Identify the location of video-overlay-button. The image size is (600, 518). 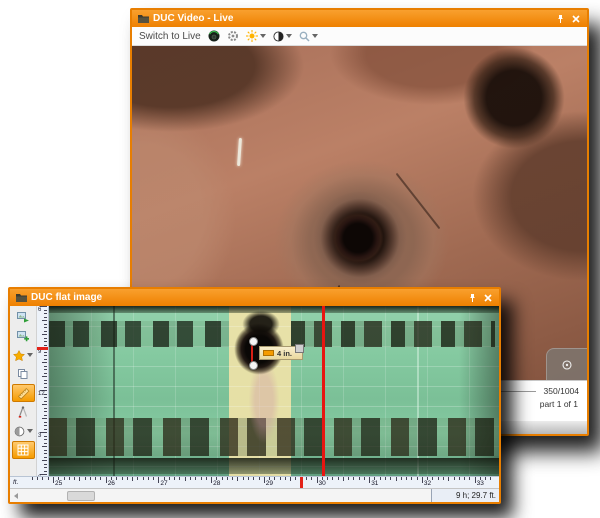
(566, 364).